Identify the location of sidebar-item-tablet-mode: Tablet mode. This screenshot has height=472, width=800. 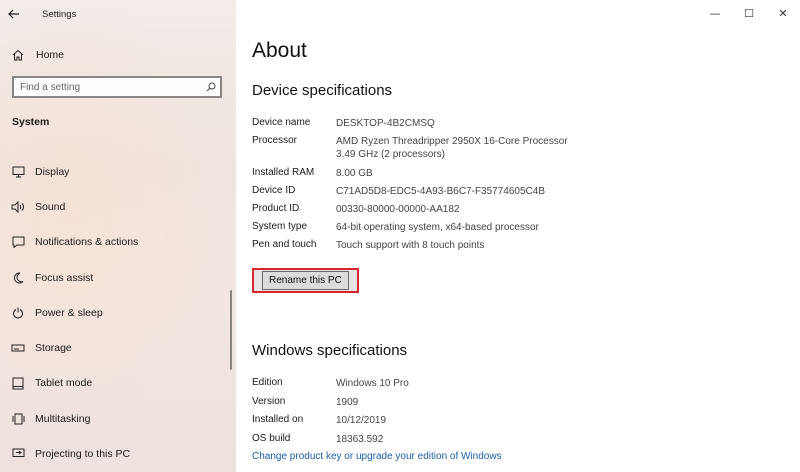
(118, 383).